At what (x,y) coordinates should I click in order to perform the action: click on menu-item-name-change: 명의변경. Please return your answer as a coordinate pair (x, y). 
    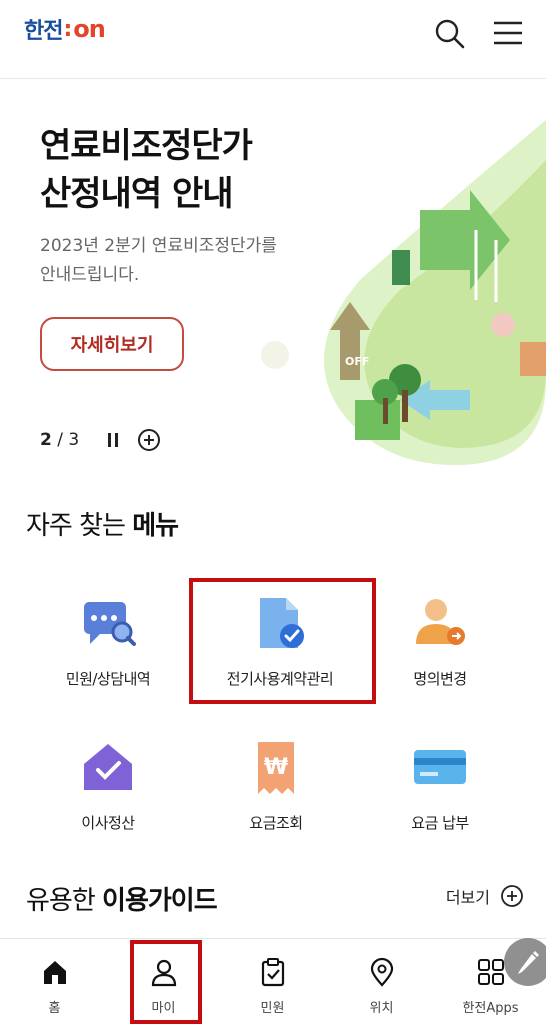
    Looking at the image, I should click on (440, 654).